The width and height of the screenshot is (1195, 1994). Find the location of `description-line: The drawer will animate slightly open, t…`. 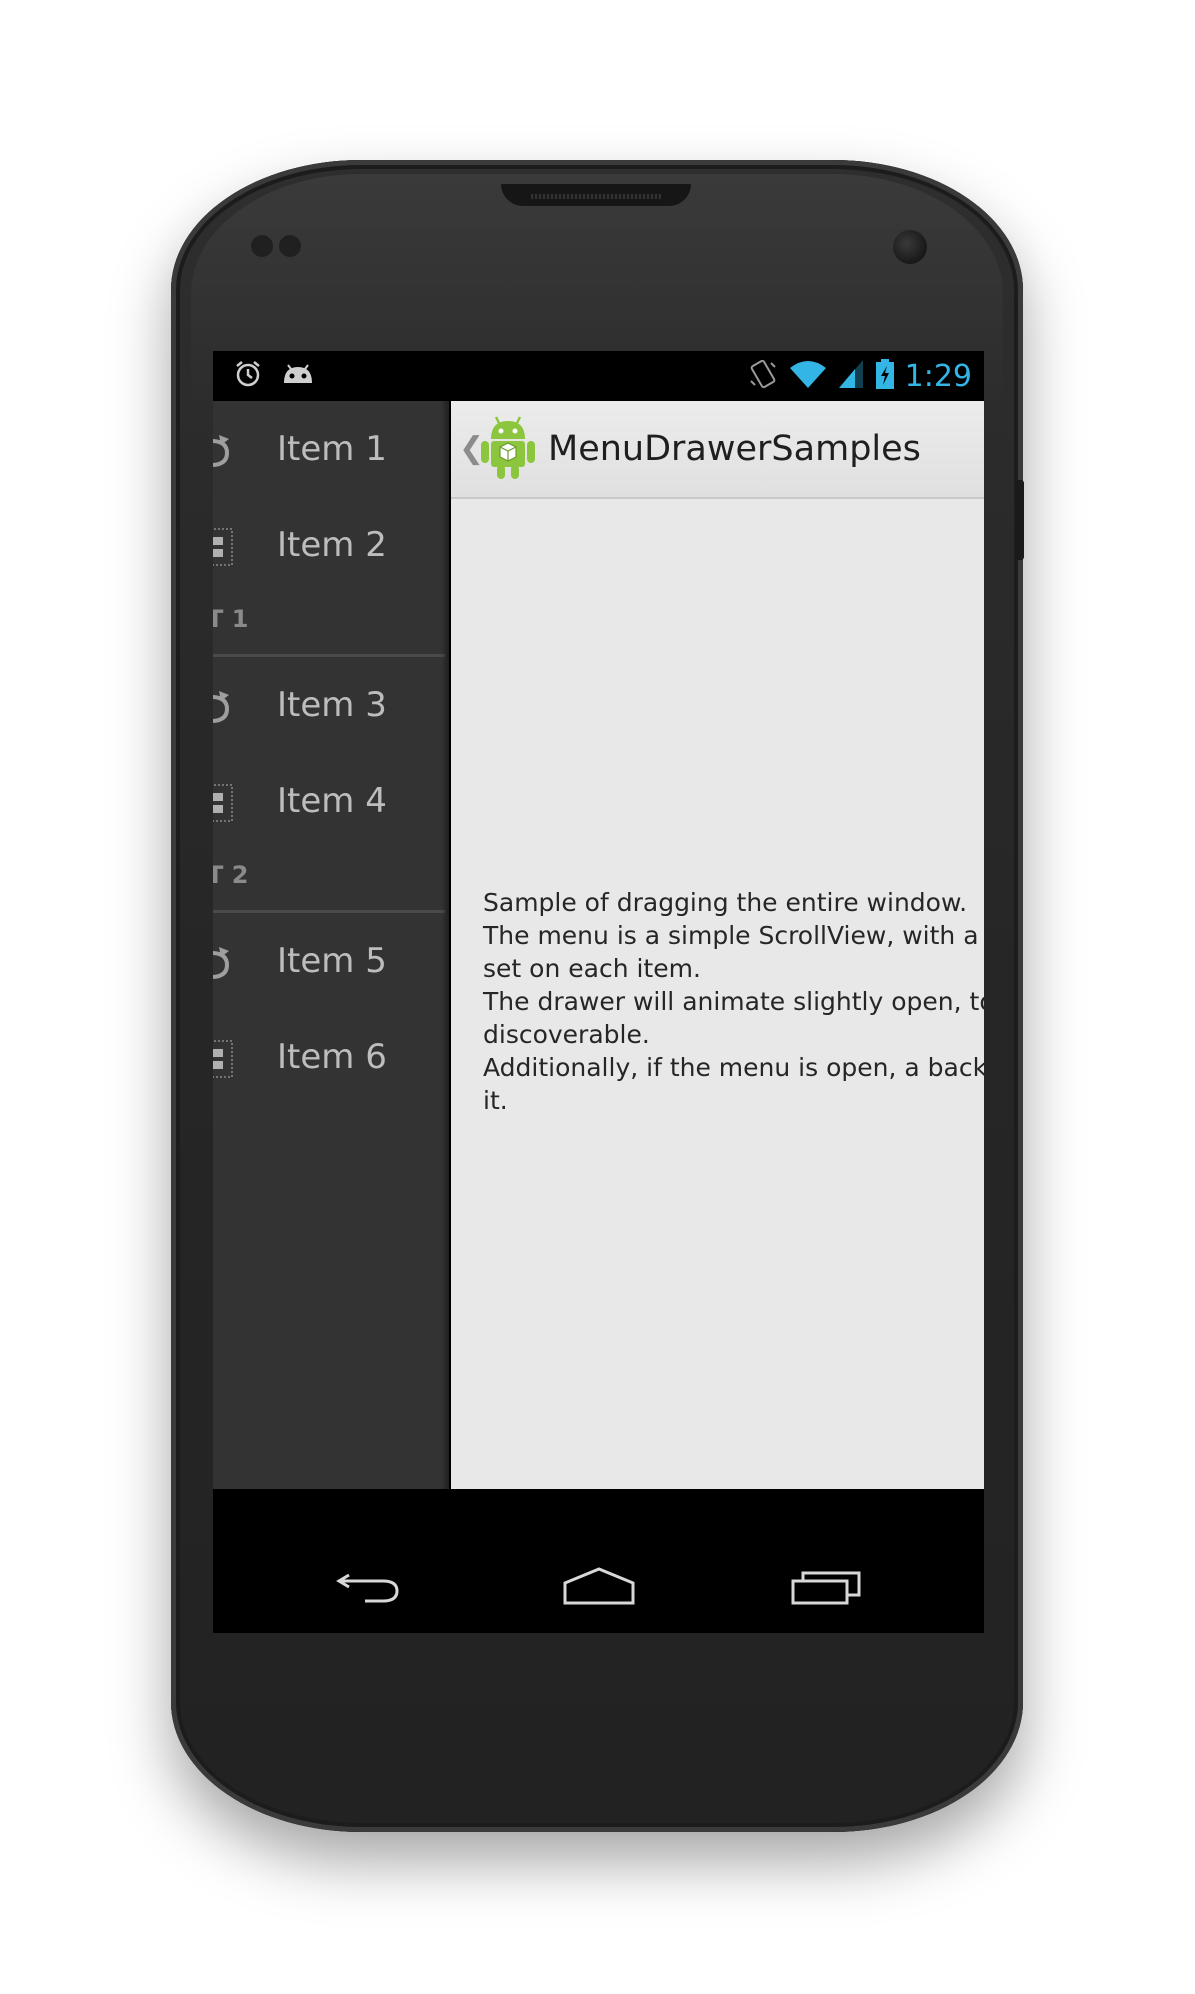

description-line: The drawer will animate slightly open, t… is located at coordinates (733, 1001).